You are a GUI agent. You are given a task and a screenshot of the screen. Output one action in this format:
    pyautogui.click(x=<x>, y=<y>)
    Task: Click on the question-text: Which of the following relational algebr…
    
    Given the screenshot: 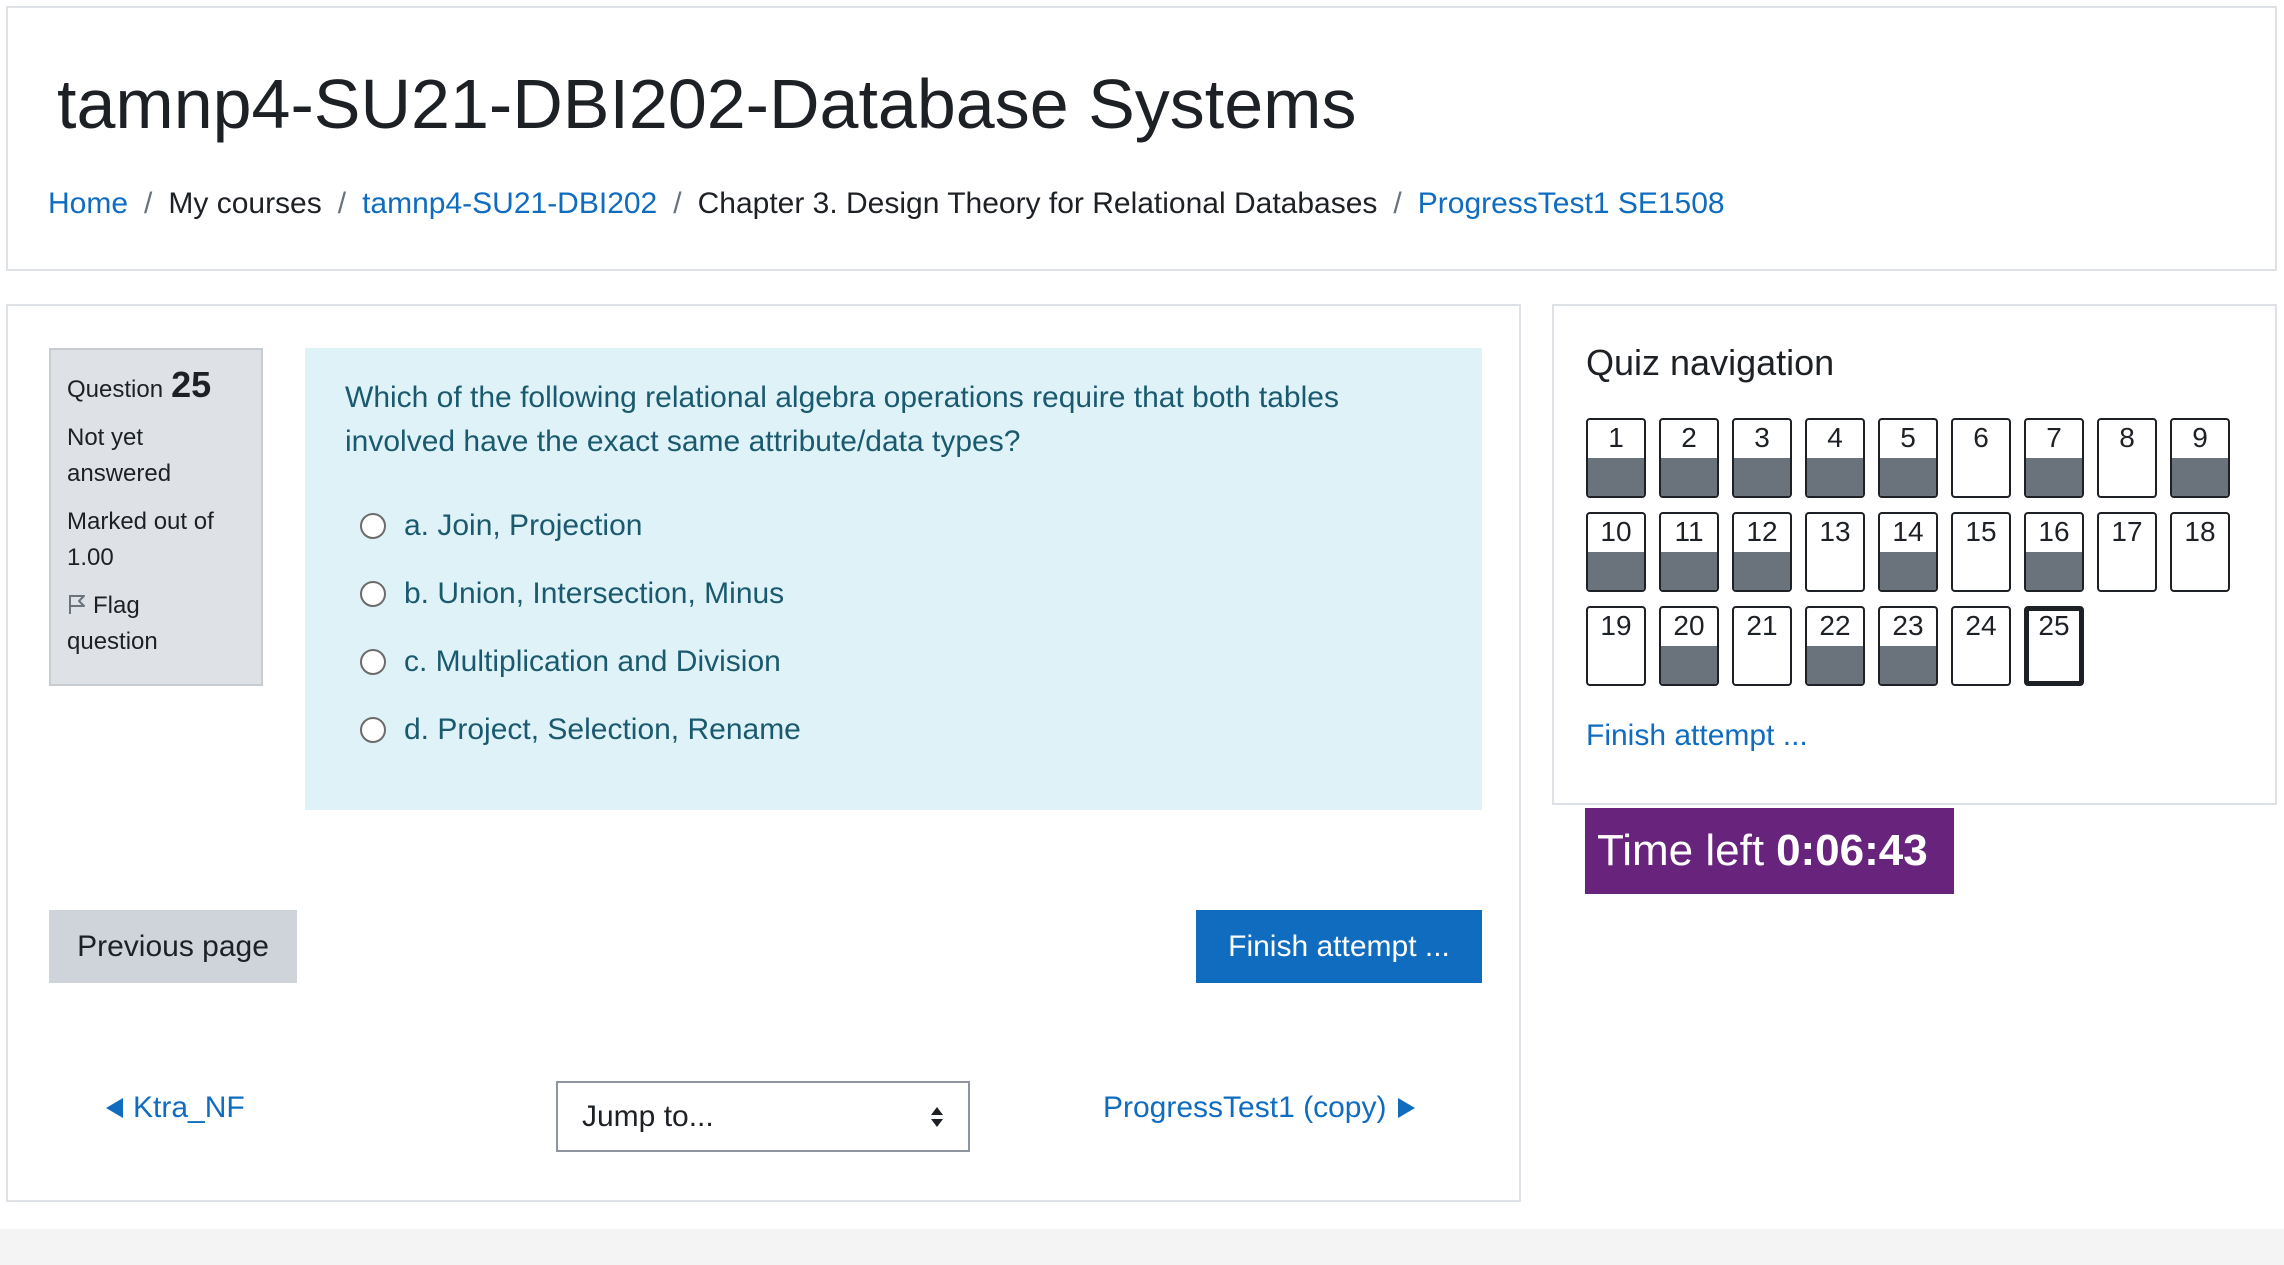 What is the action you would take?
    pyautogui.click(x=893, y=420)
    